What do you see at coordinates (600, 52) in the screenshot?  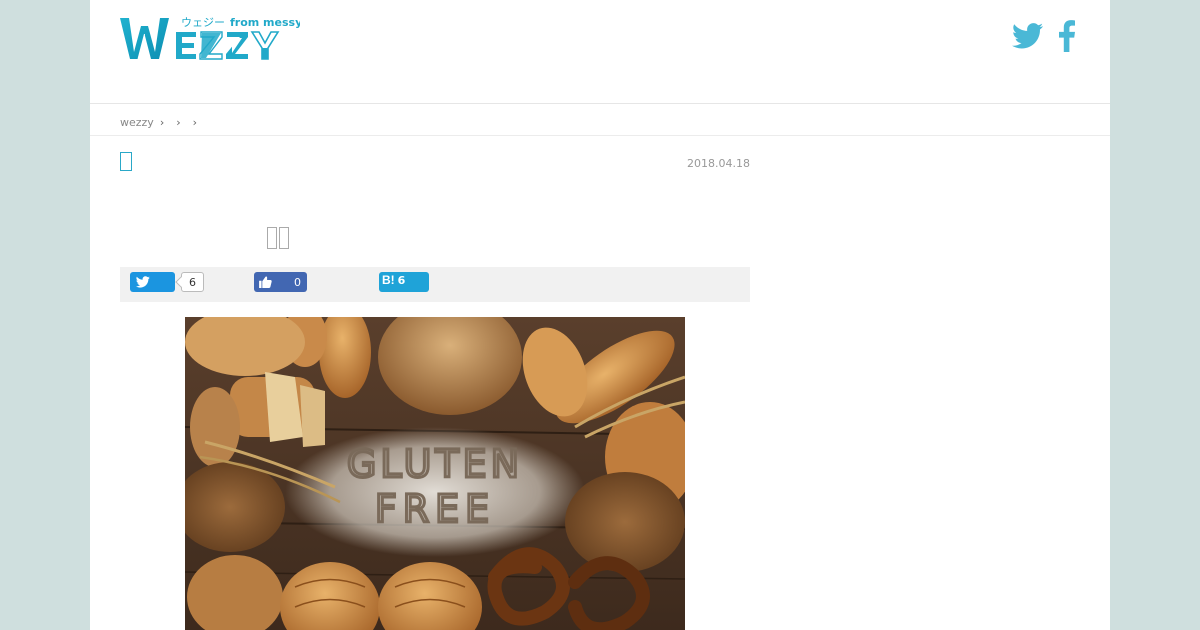 I see `site-header: ウェジー from messy` at bounding box center [600, 52].